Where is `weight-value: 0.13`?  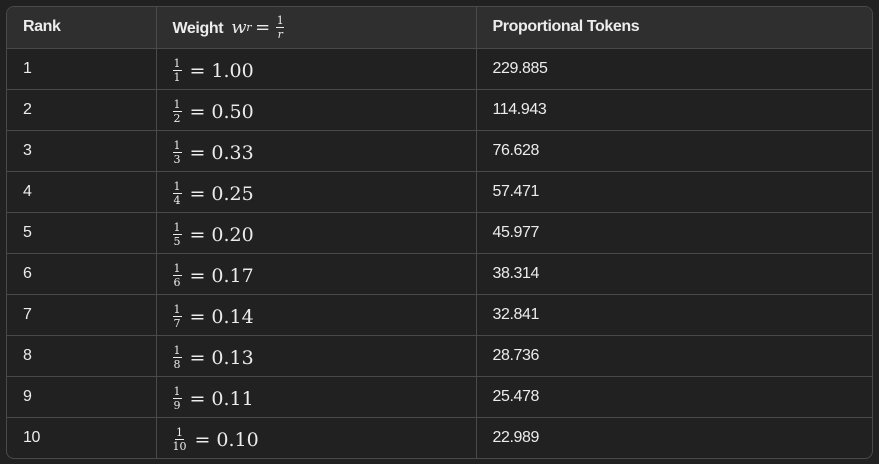
weight-value: 0.13 is located at coordinates (232, 357).